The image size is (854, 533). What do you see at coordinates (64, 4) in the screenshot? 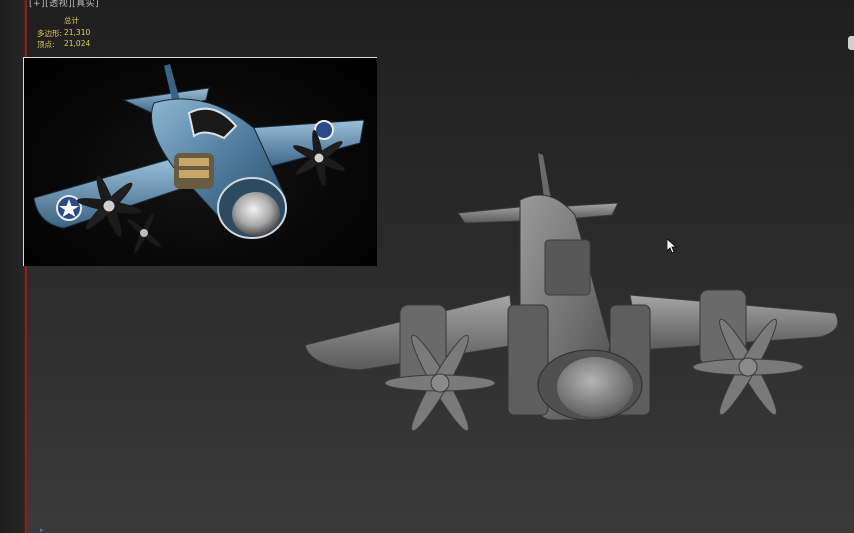
I see `viewport-label-menu: [+][透视][真实]` at bounding box center [64, 4].